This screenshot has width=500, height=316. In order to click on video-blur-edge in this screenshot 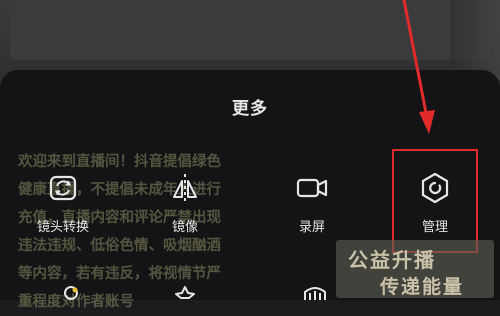, I will do `click(475, 40)`.